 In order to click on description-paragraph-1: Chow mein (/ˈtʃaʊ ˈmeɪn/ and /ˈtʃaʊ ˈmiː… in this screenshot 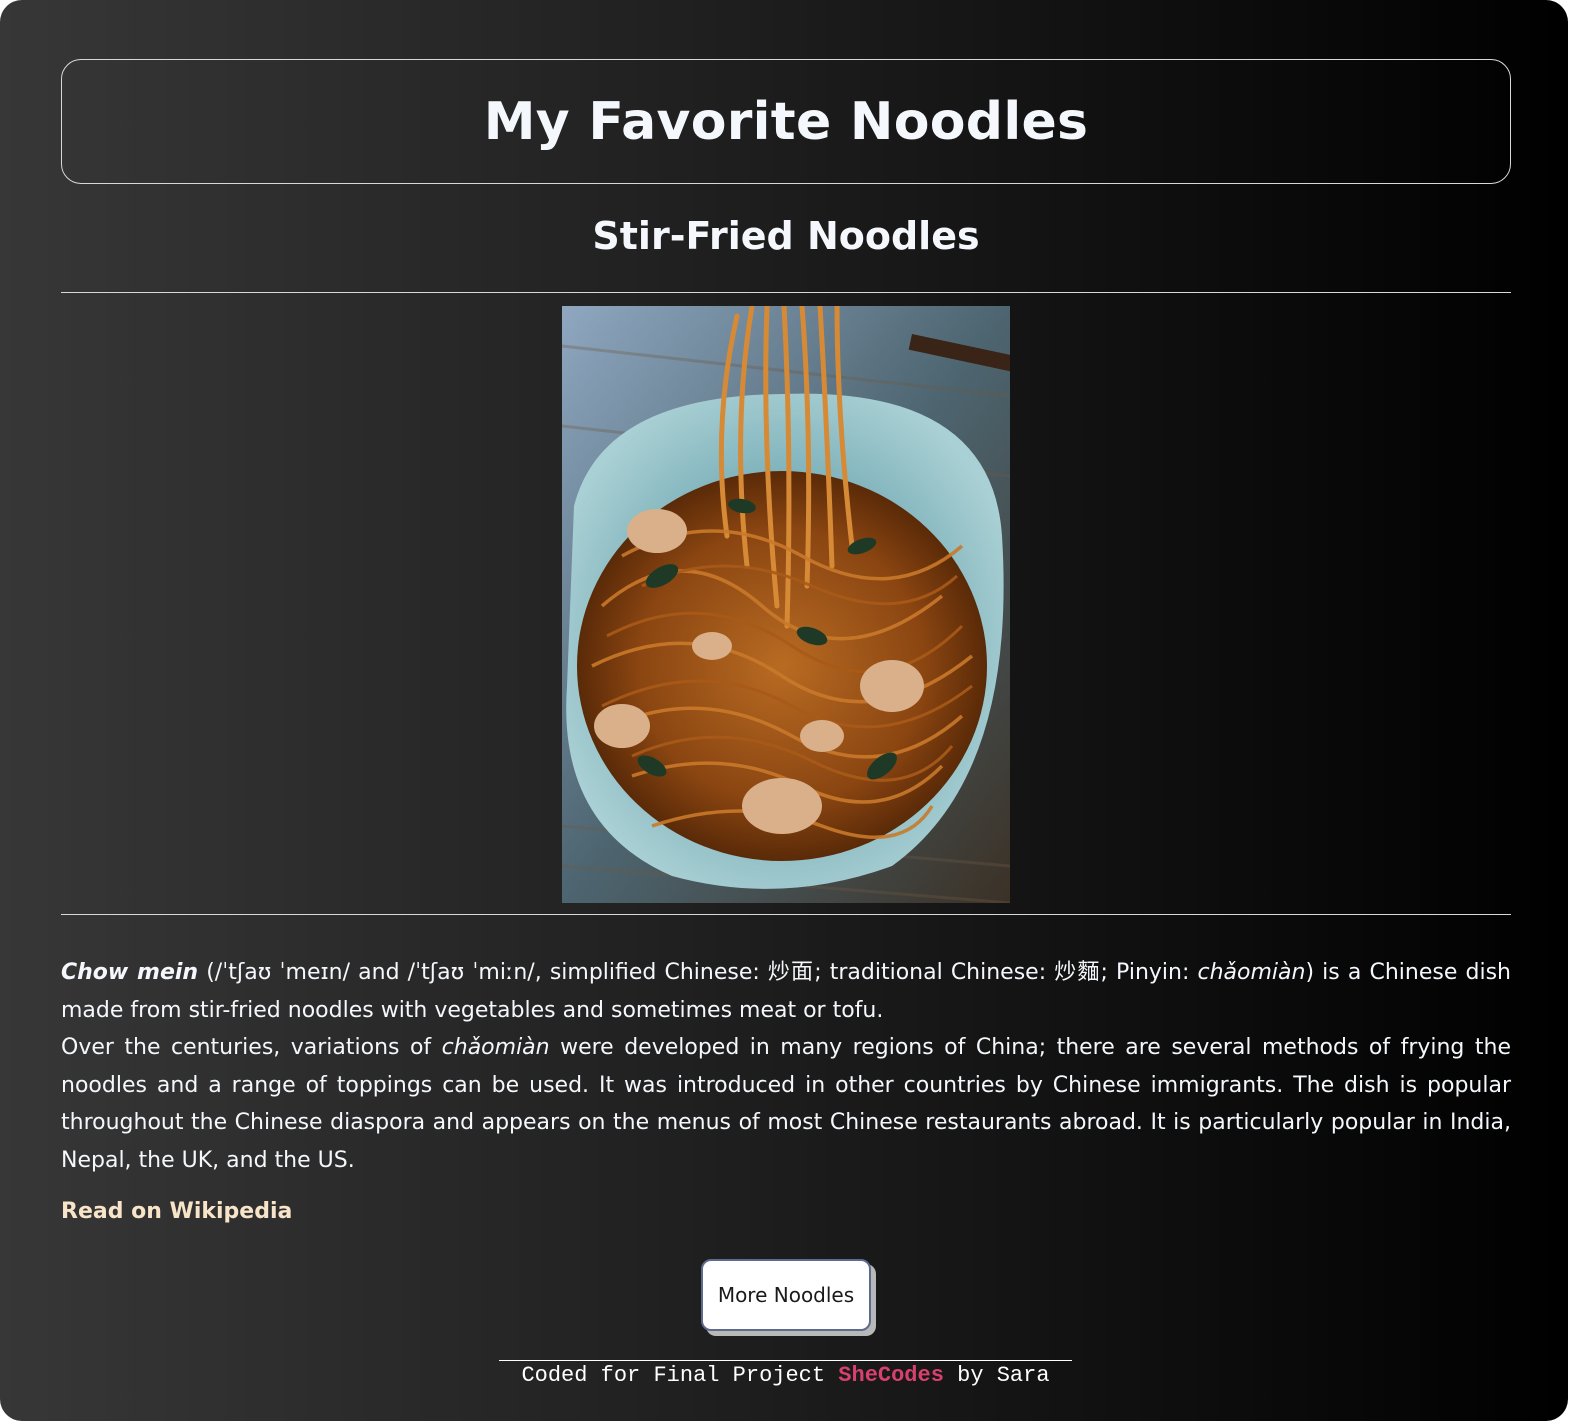, I will do `click(786, 991)`.